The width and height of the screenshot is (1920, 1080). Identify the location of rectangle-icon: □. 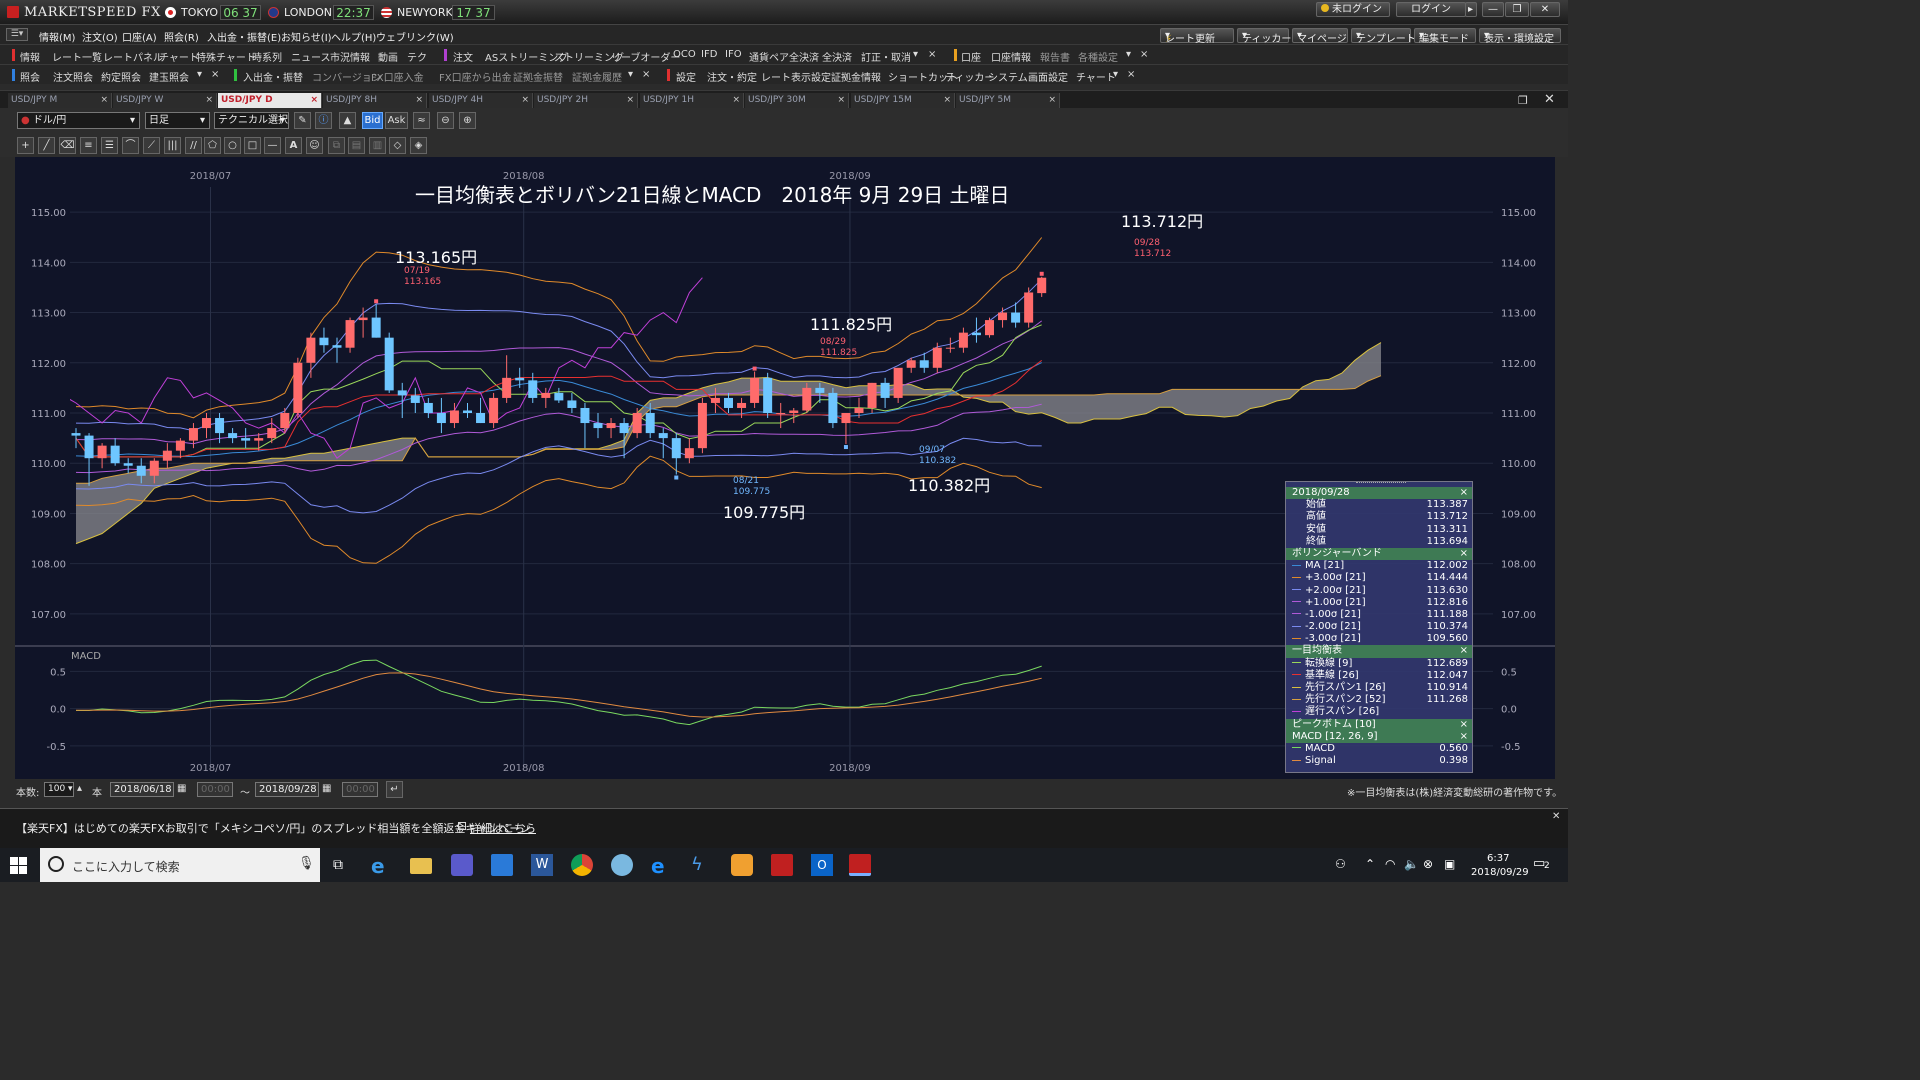
(252, 145).